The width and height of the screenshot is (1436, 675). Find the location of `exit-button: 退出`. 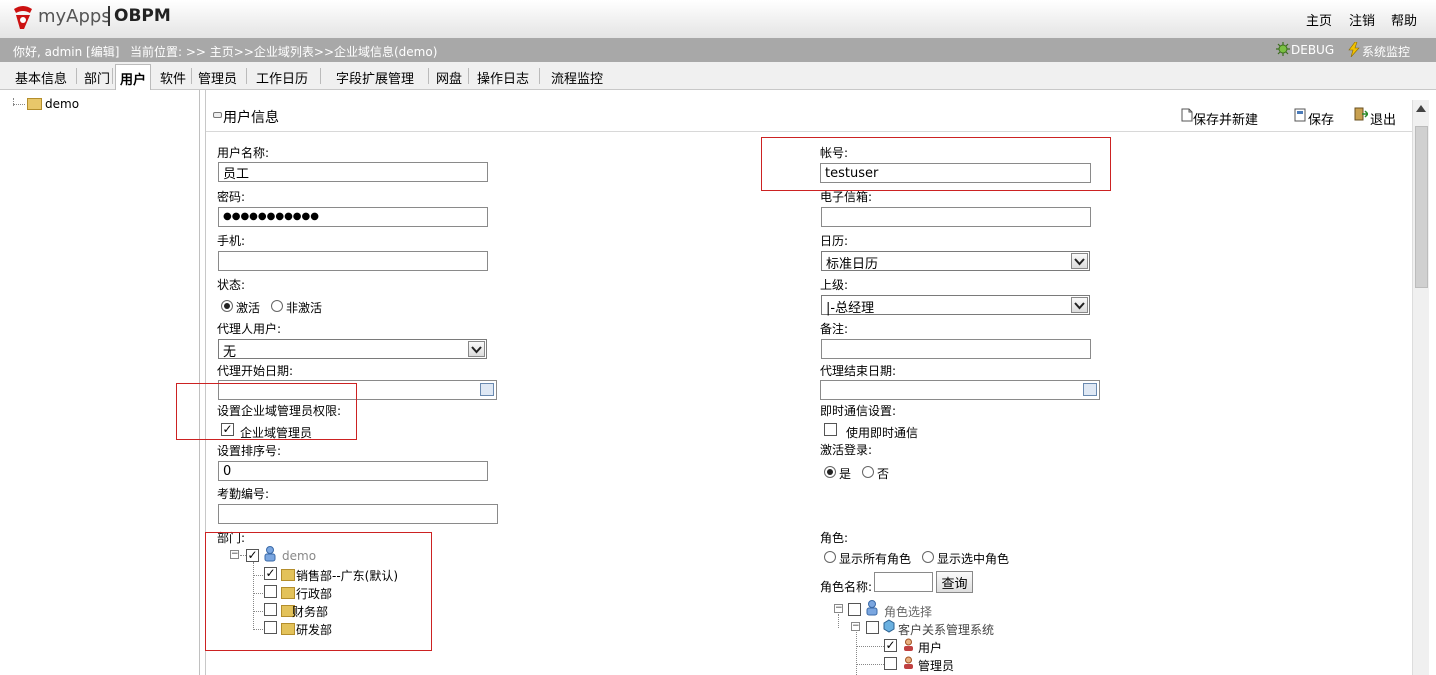

exit-button: 退出 is located at coordinates (1383, 118).